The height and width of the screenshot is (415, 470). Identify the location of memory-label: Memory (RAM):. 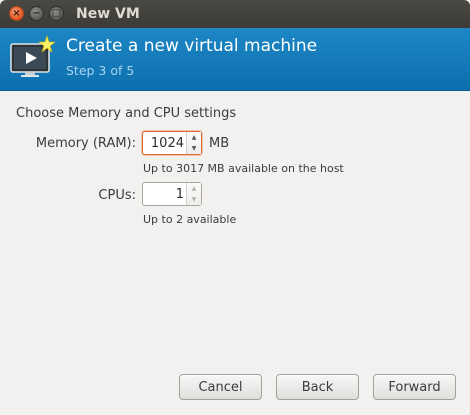
(85, 143).